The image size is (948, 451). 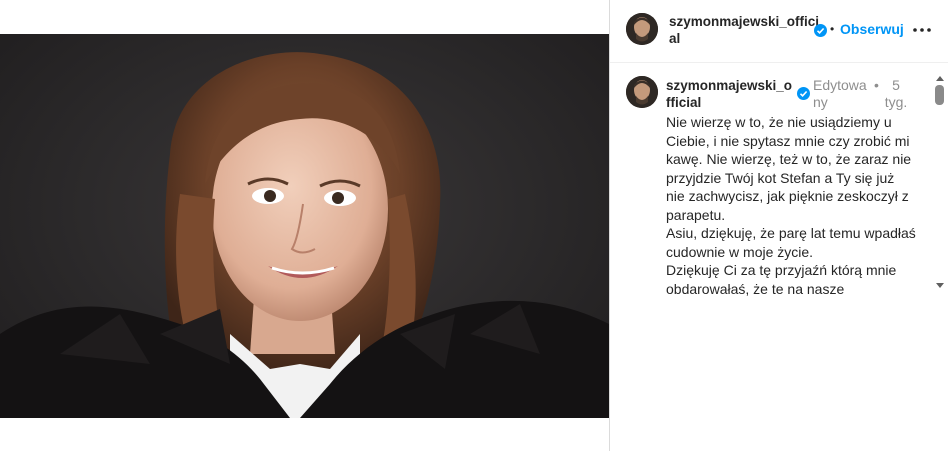 What do you see at coordinates (745, 30) in the screenshot?
I see `author-username: szymonmajewski_official` at bounding box center [745, 30].